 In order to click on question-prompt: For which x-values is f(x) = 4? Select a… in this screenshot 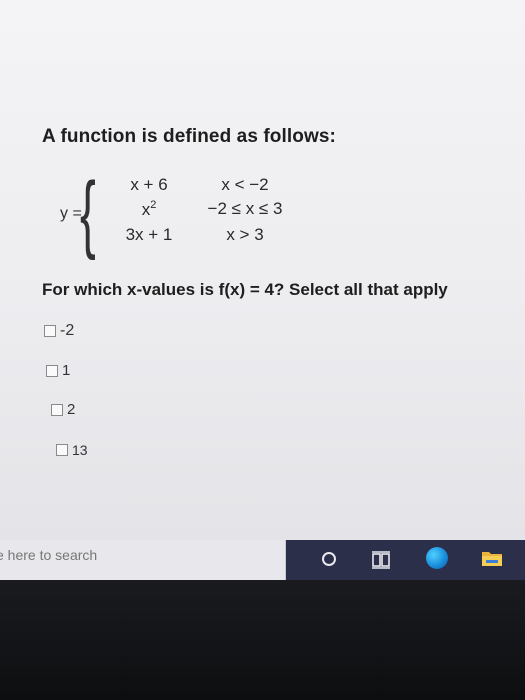, I will do `click(245, 289)`.